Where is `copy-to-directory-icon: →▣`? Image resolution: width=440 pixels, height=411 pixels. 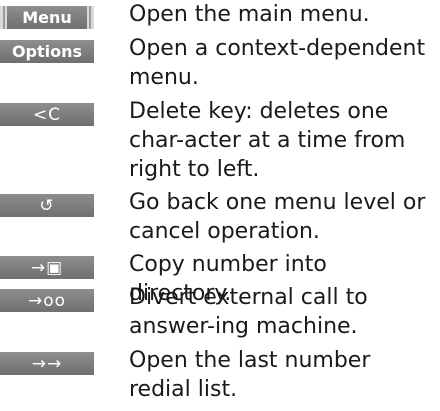 copy-to-directory-icon: →▣ is located at coordinates (47, 267).